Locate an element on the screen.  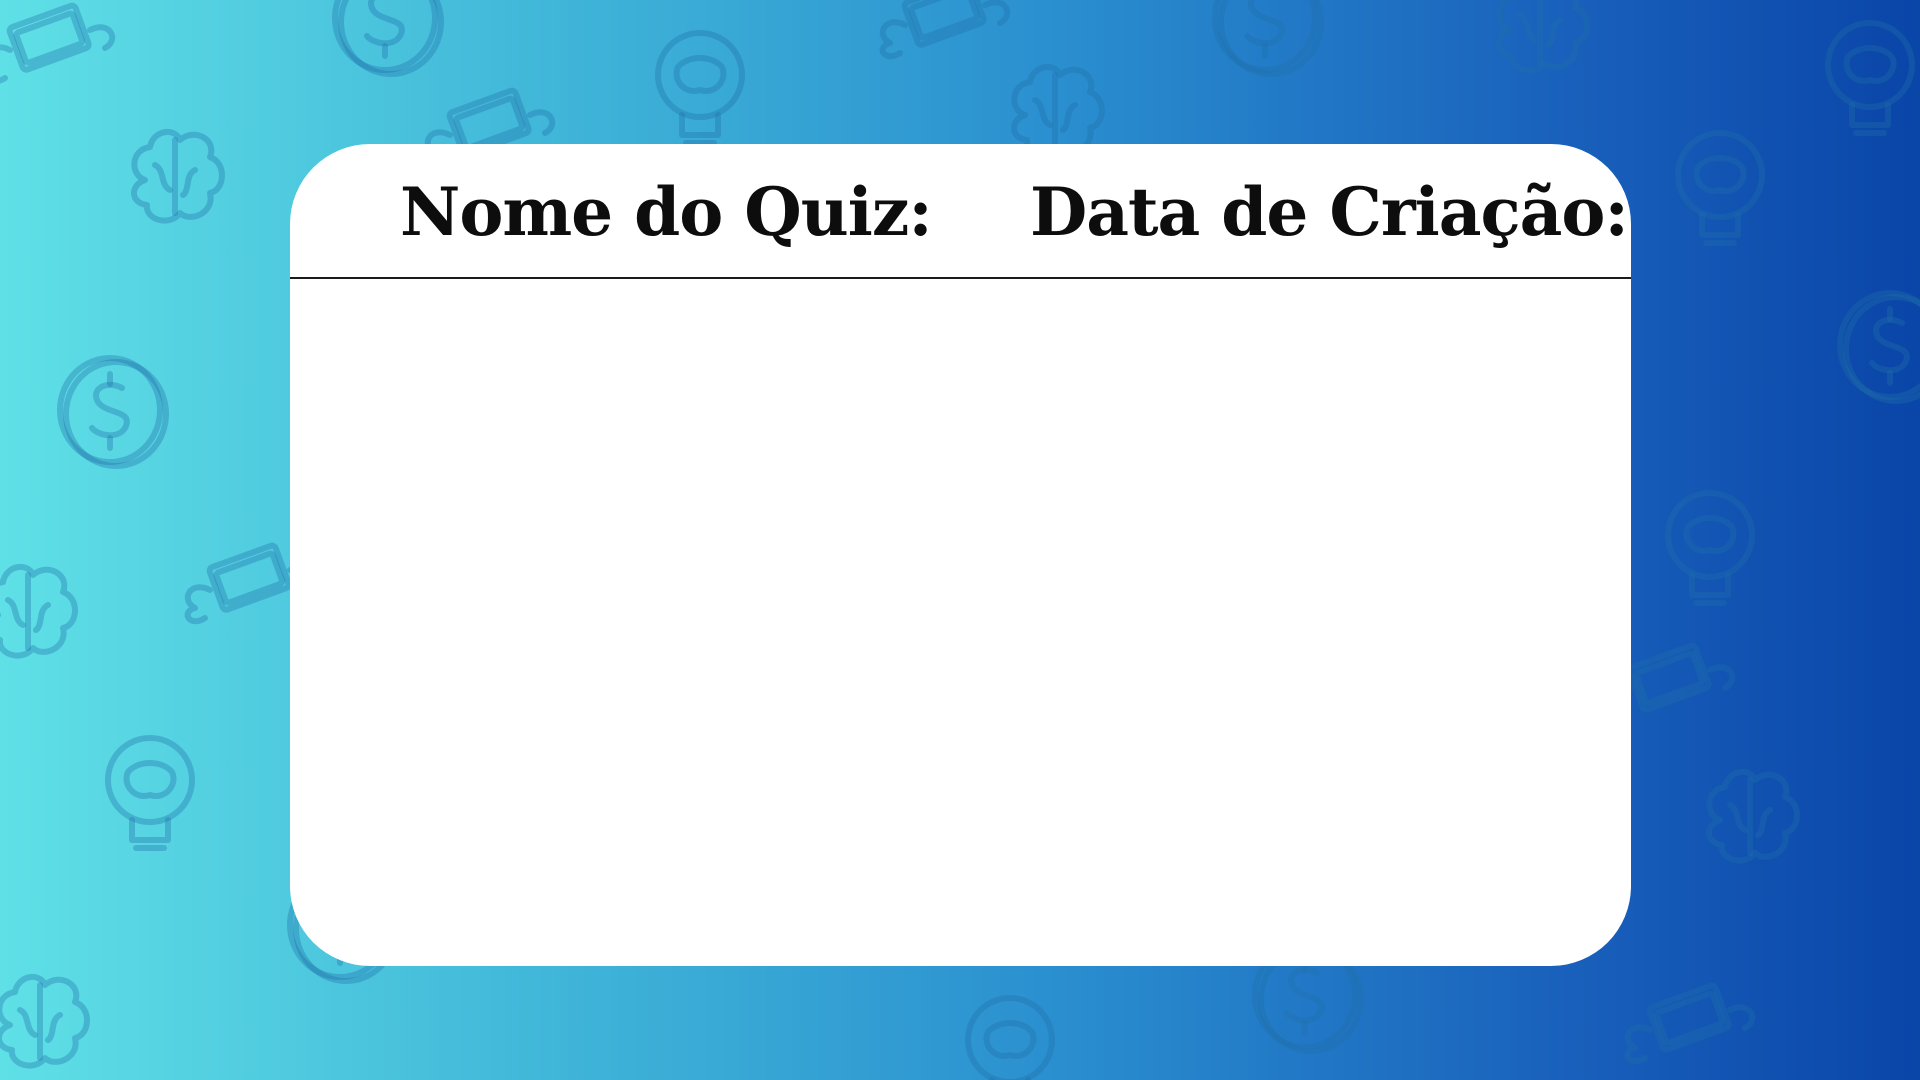
creation-date-label: Data de Criação: is located at coordinates (1329, 212).